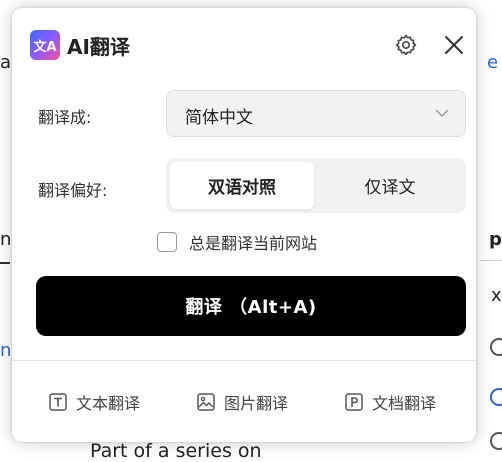 This screenshot has width=502, height=462. What do you see at coordinates (354, 402) in the screenshot?
I see `document-icon` at bounding box center [354, 402].